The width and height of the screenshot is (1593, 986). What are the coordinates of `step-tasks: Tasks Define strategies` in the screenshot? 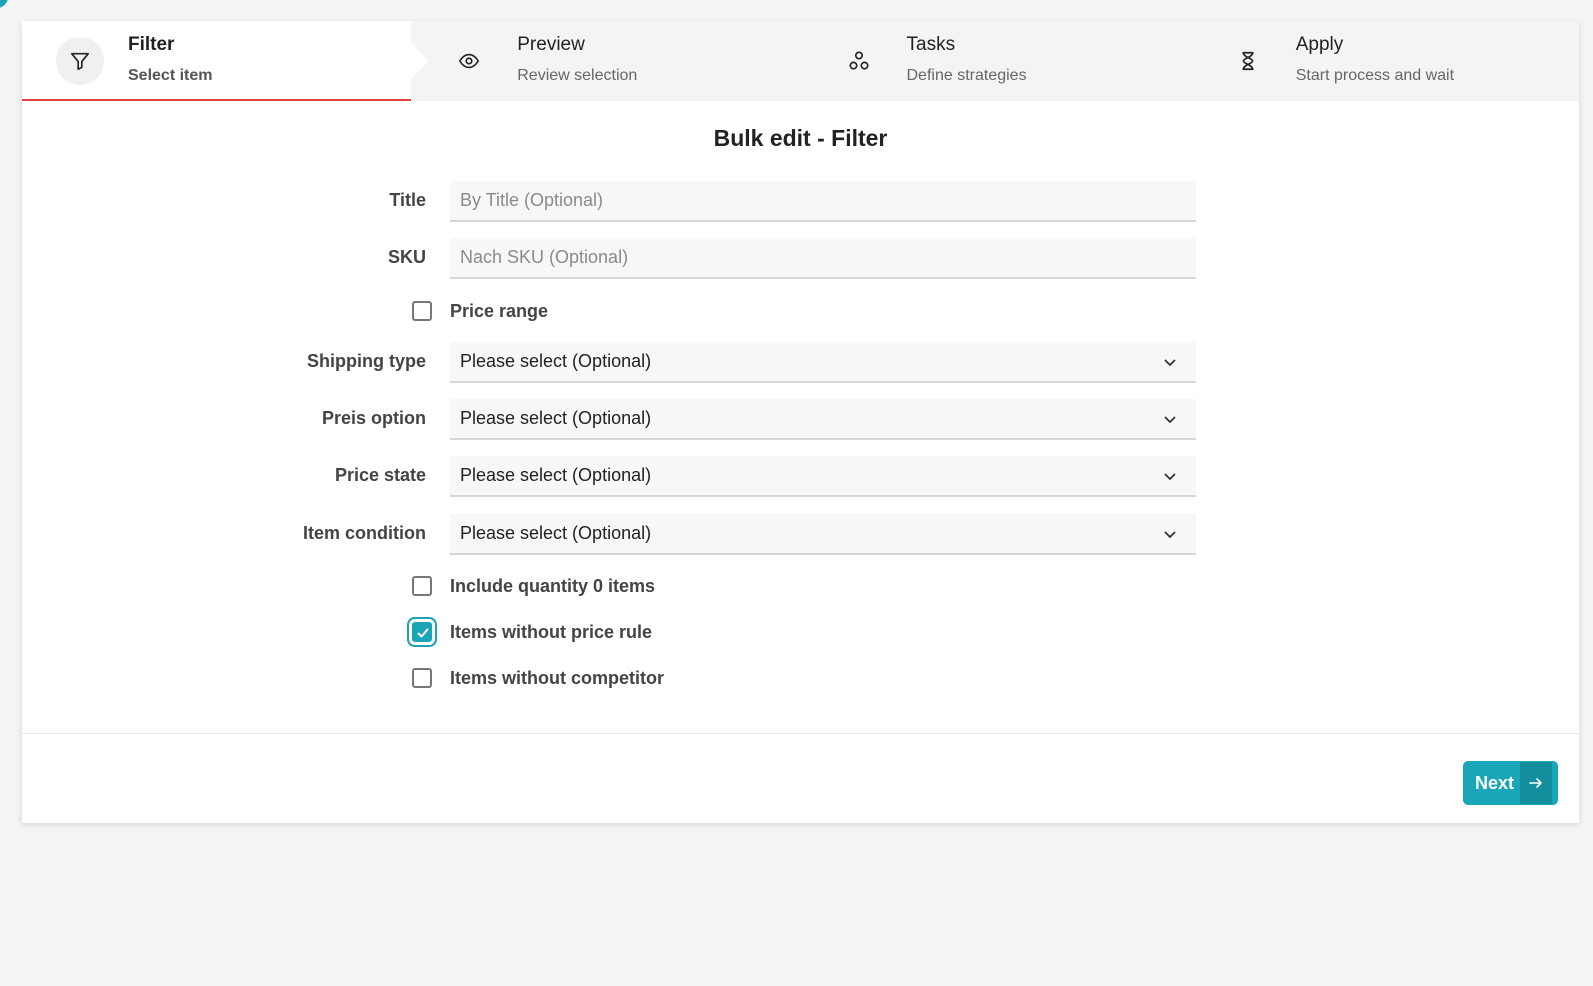 It's located at (995, 61).